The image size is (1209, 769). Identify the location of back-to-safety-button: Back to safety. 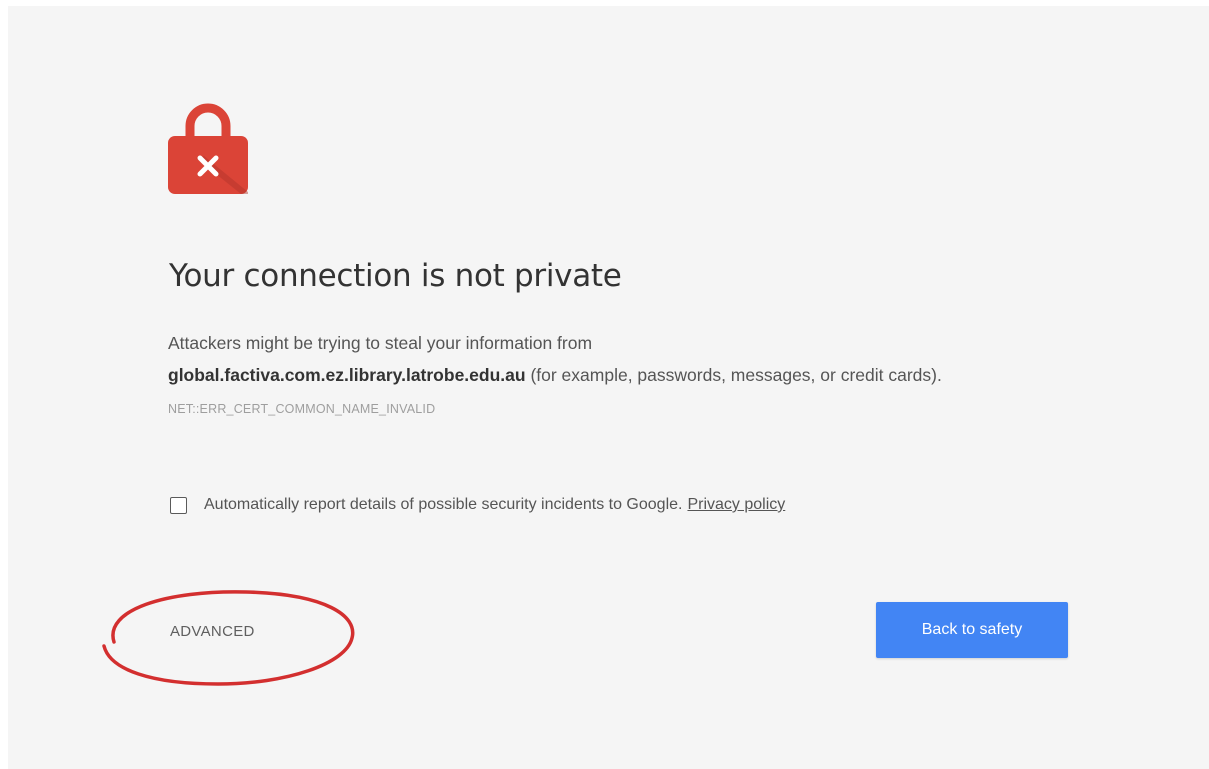
(972, 630).